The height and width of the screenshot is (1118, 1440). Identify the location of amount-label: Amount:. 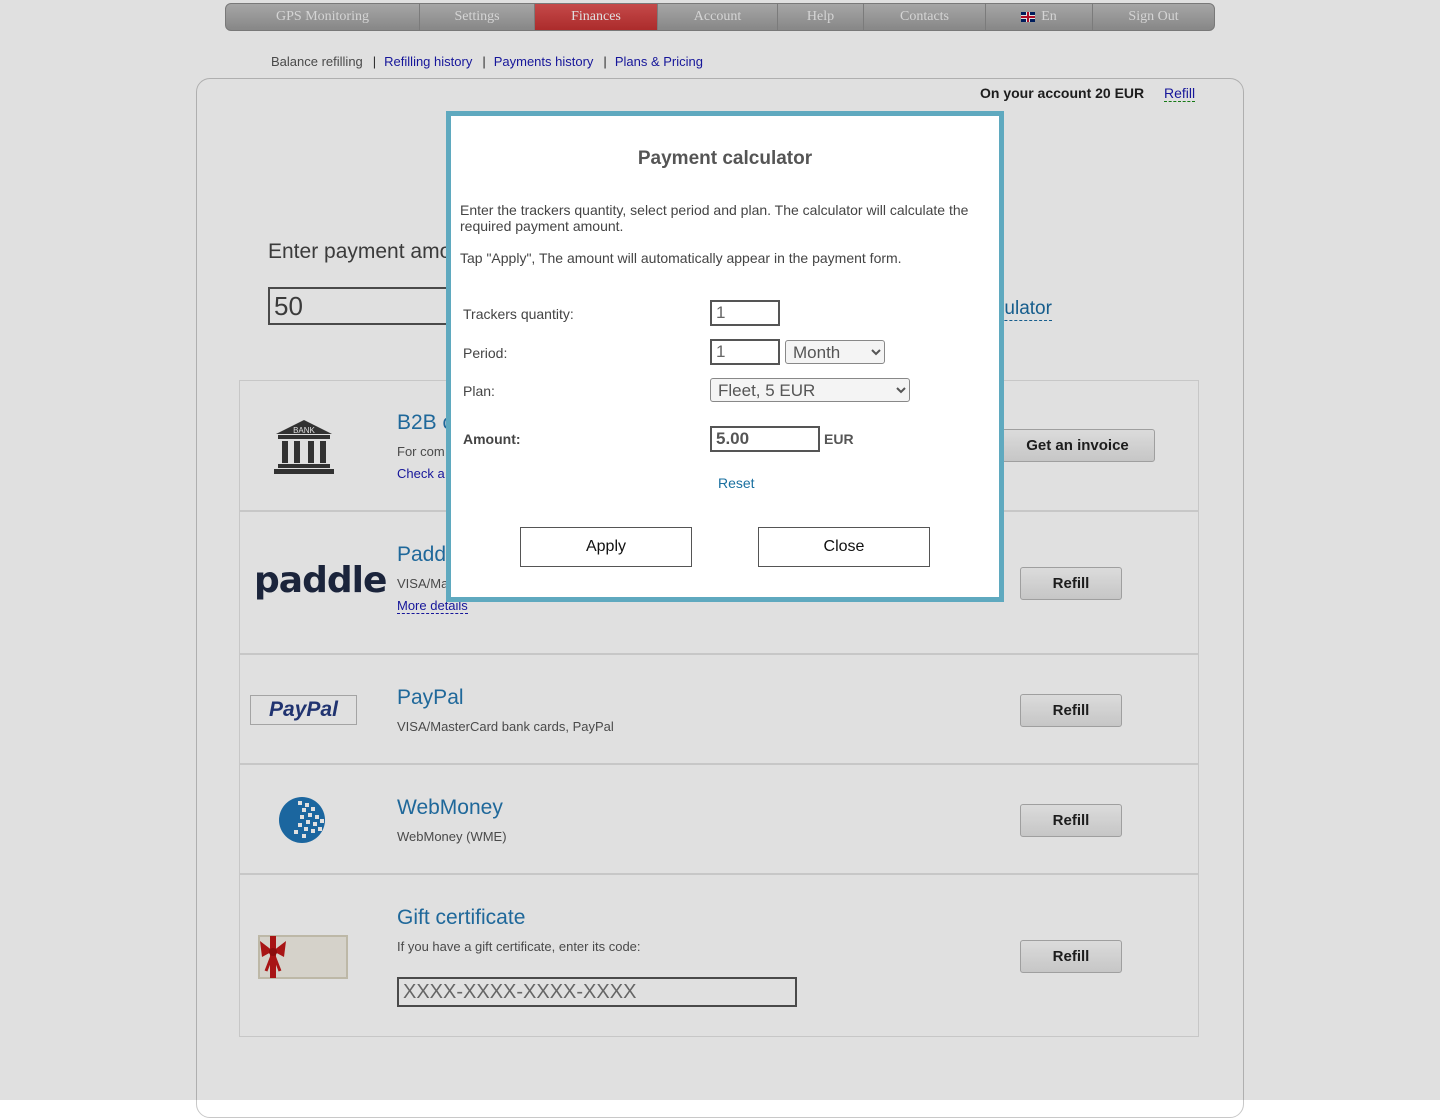
(492, 439).